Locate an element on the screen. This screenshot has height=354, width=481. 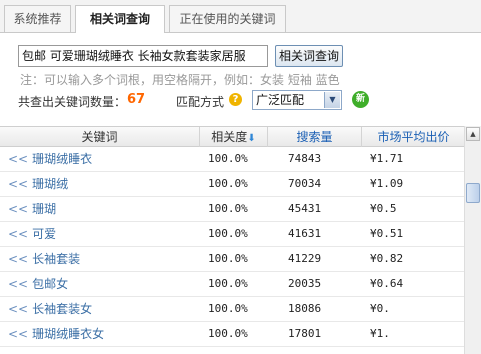
search-volume-cell: 70034 is located at coordinates (305, 183).